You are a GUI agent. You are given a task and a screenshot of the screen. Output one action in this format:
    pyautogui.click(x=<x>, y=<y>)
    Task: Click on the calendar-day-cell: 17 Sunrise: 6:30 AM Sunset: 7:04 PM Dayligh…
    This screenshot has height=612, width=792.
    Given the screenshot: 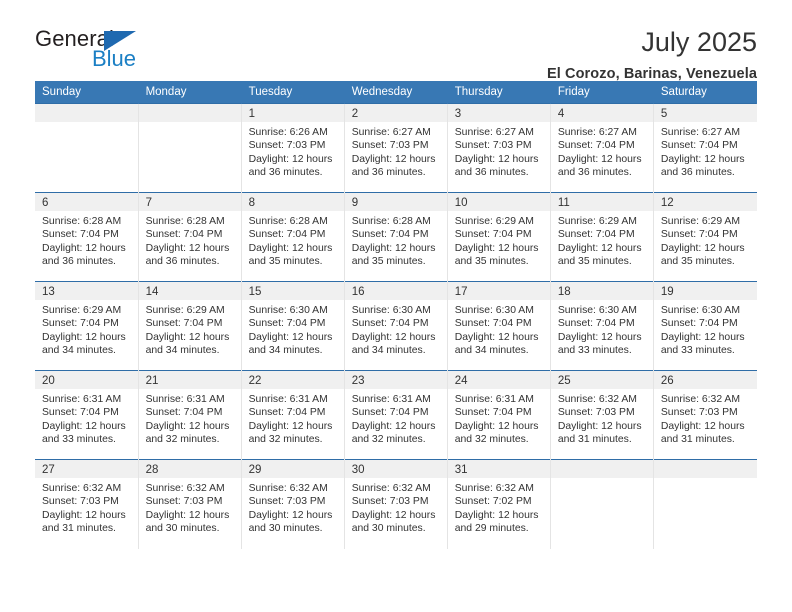 What is the action you would take?
    pyautogui.click(x=499, y=326)
    